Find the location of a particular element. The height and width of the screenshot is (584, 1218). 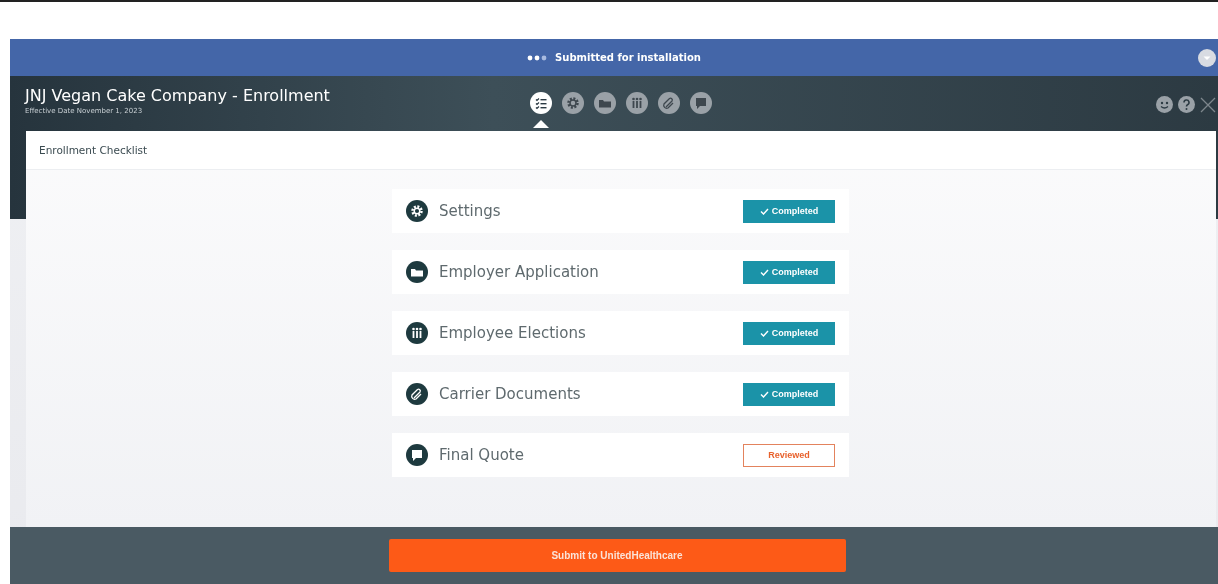

checklist-item: Settings Completed is located at coordinates (620, 211).